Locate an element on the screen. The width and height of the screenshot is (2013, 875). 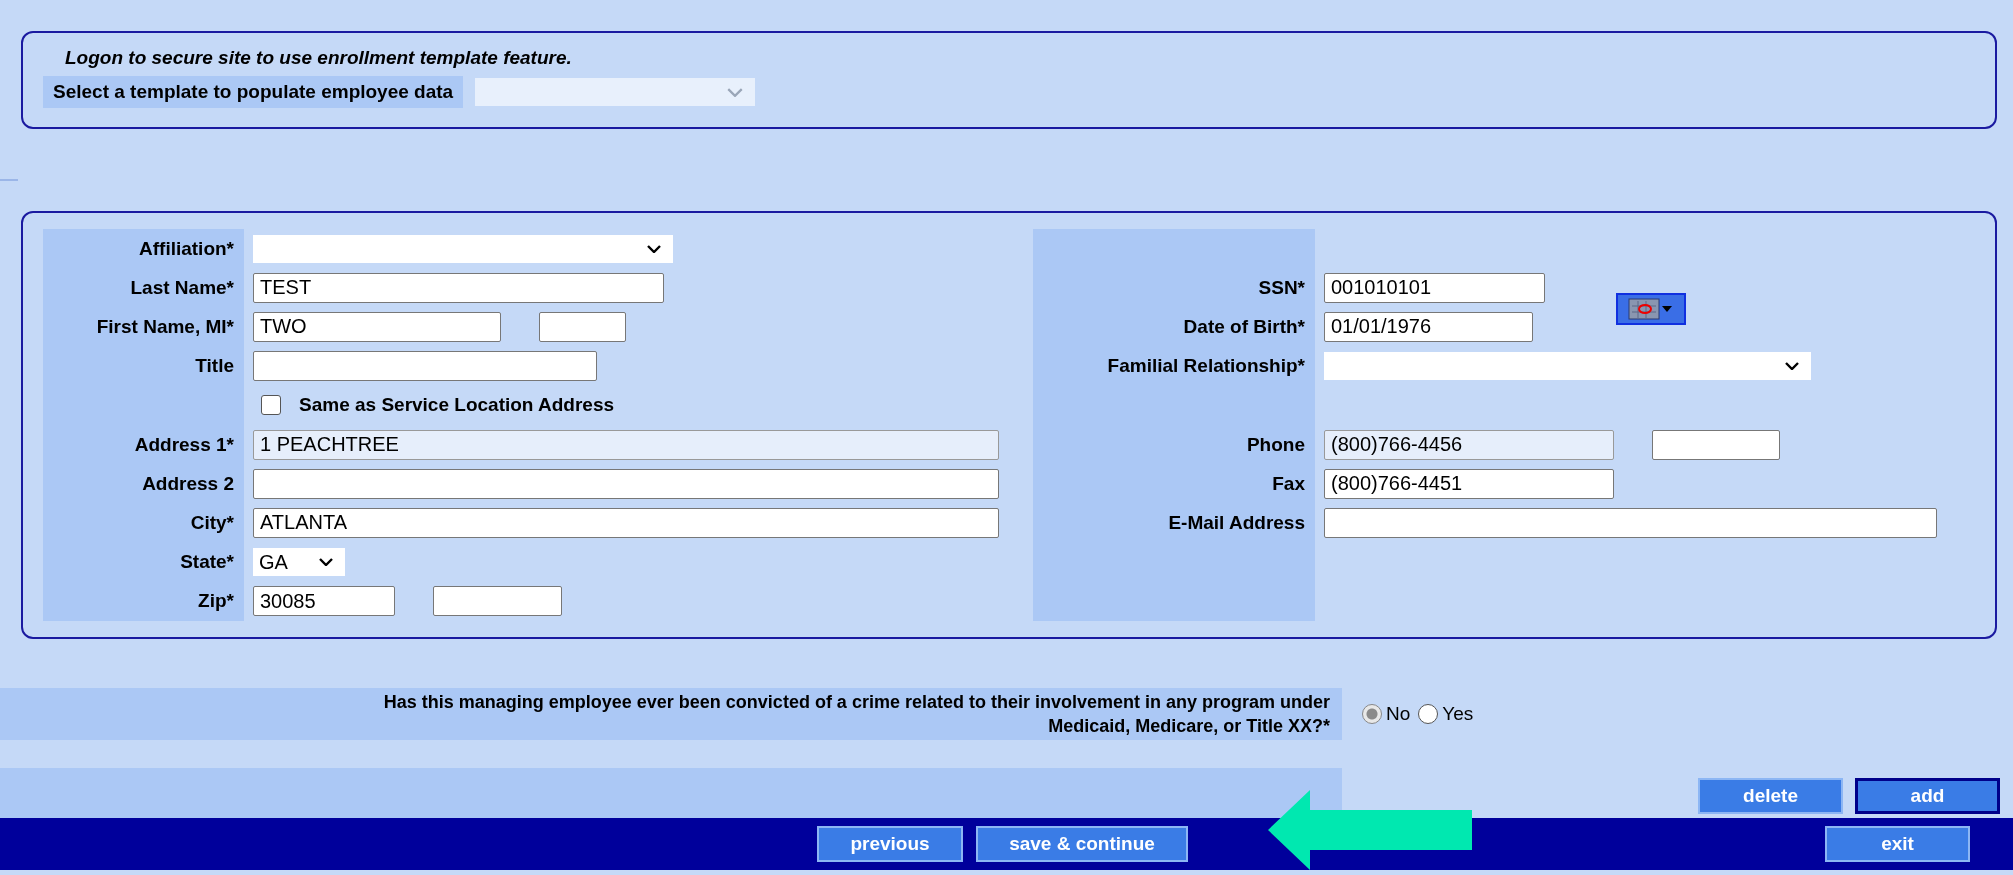
input-field: ATLANTA is located at coordinates (626, 522).